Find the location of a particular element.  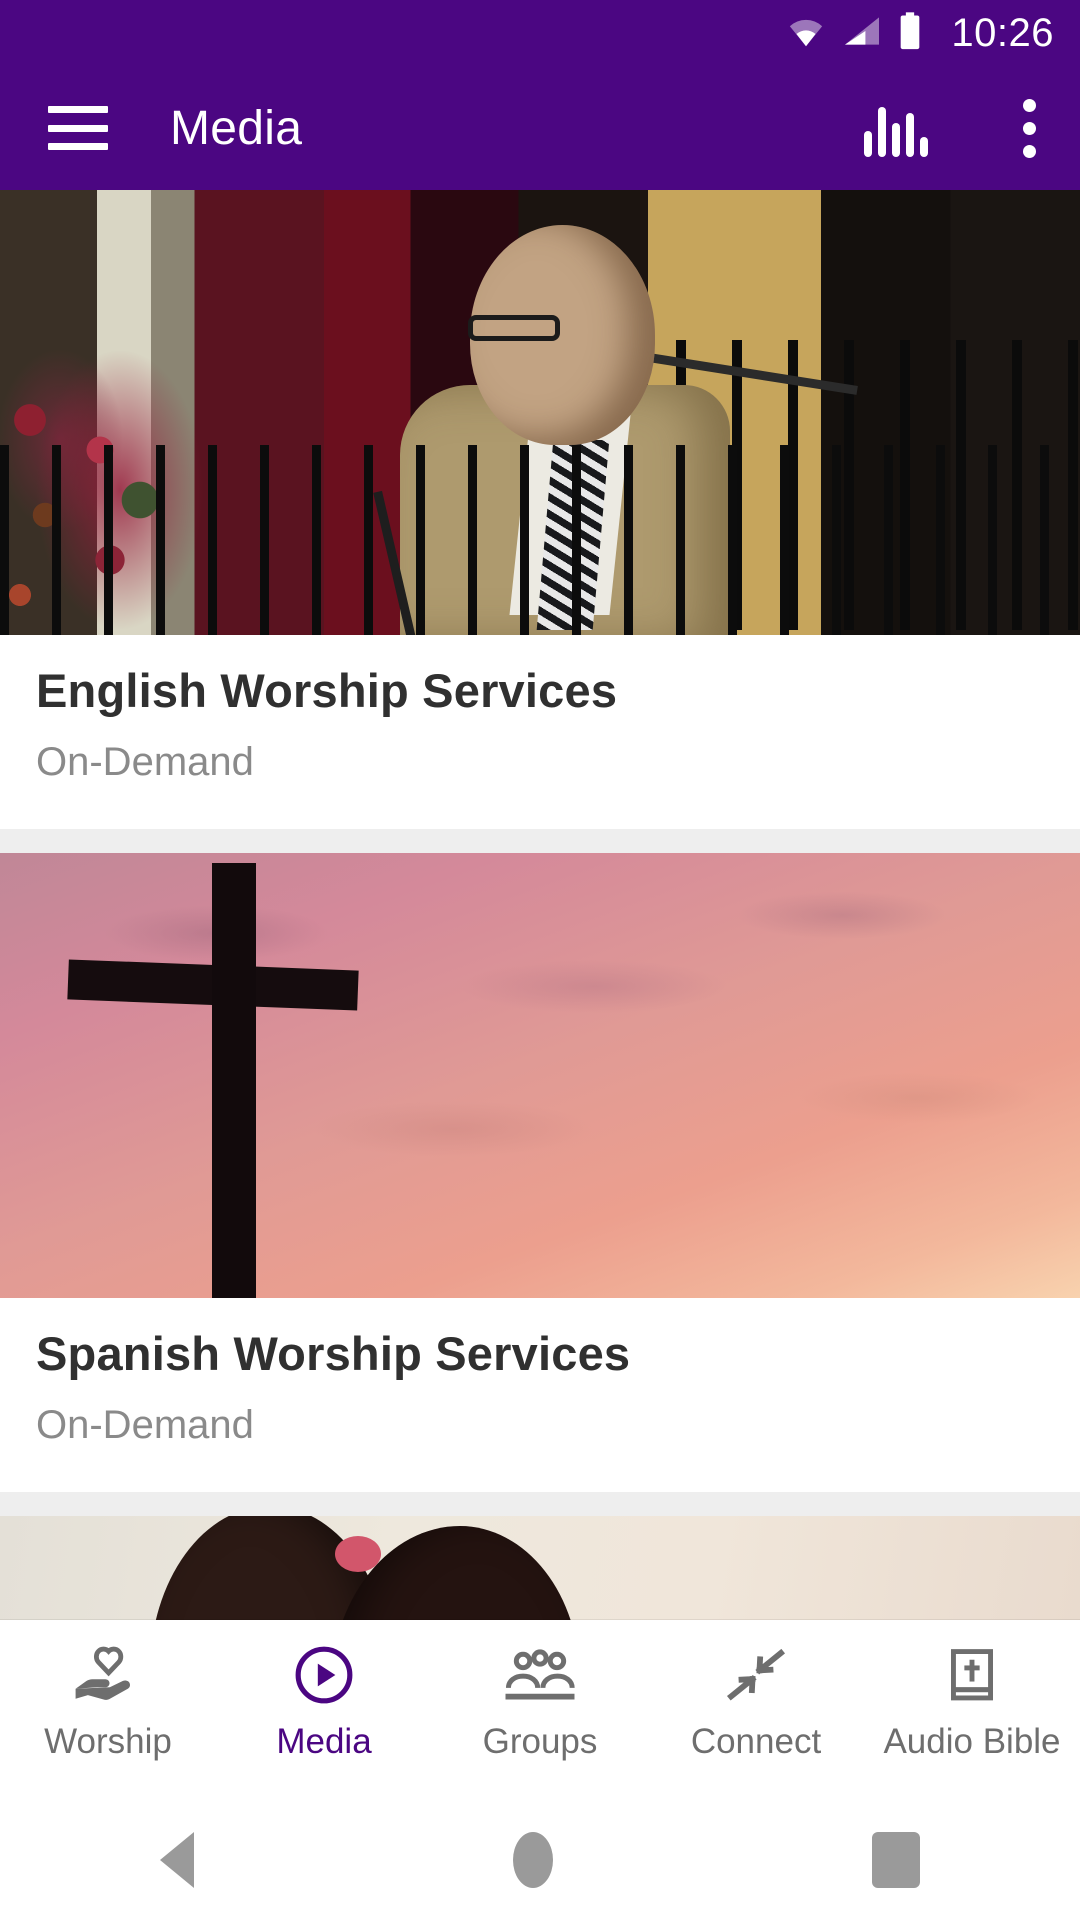

home-circle-icon is located at coordinates (532, 1860).